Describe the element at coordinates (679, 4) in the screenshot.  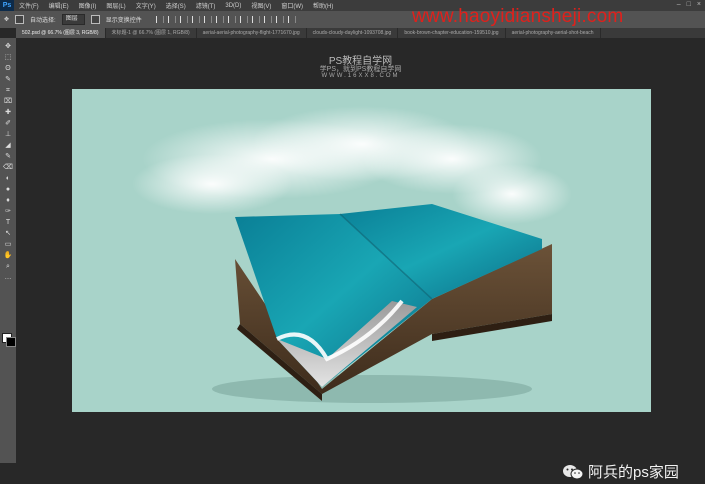
I see `minimize-button: –` at that location.